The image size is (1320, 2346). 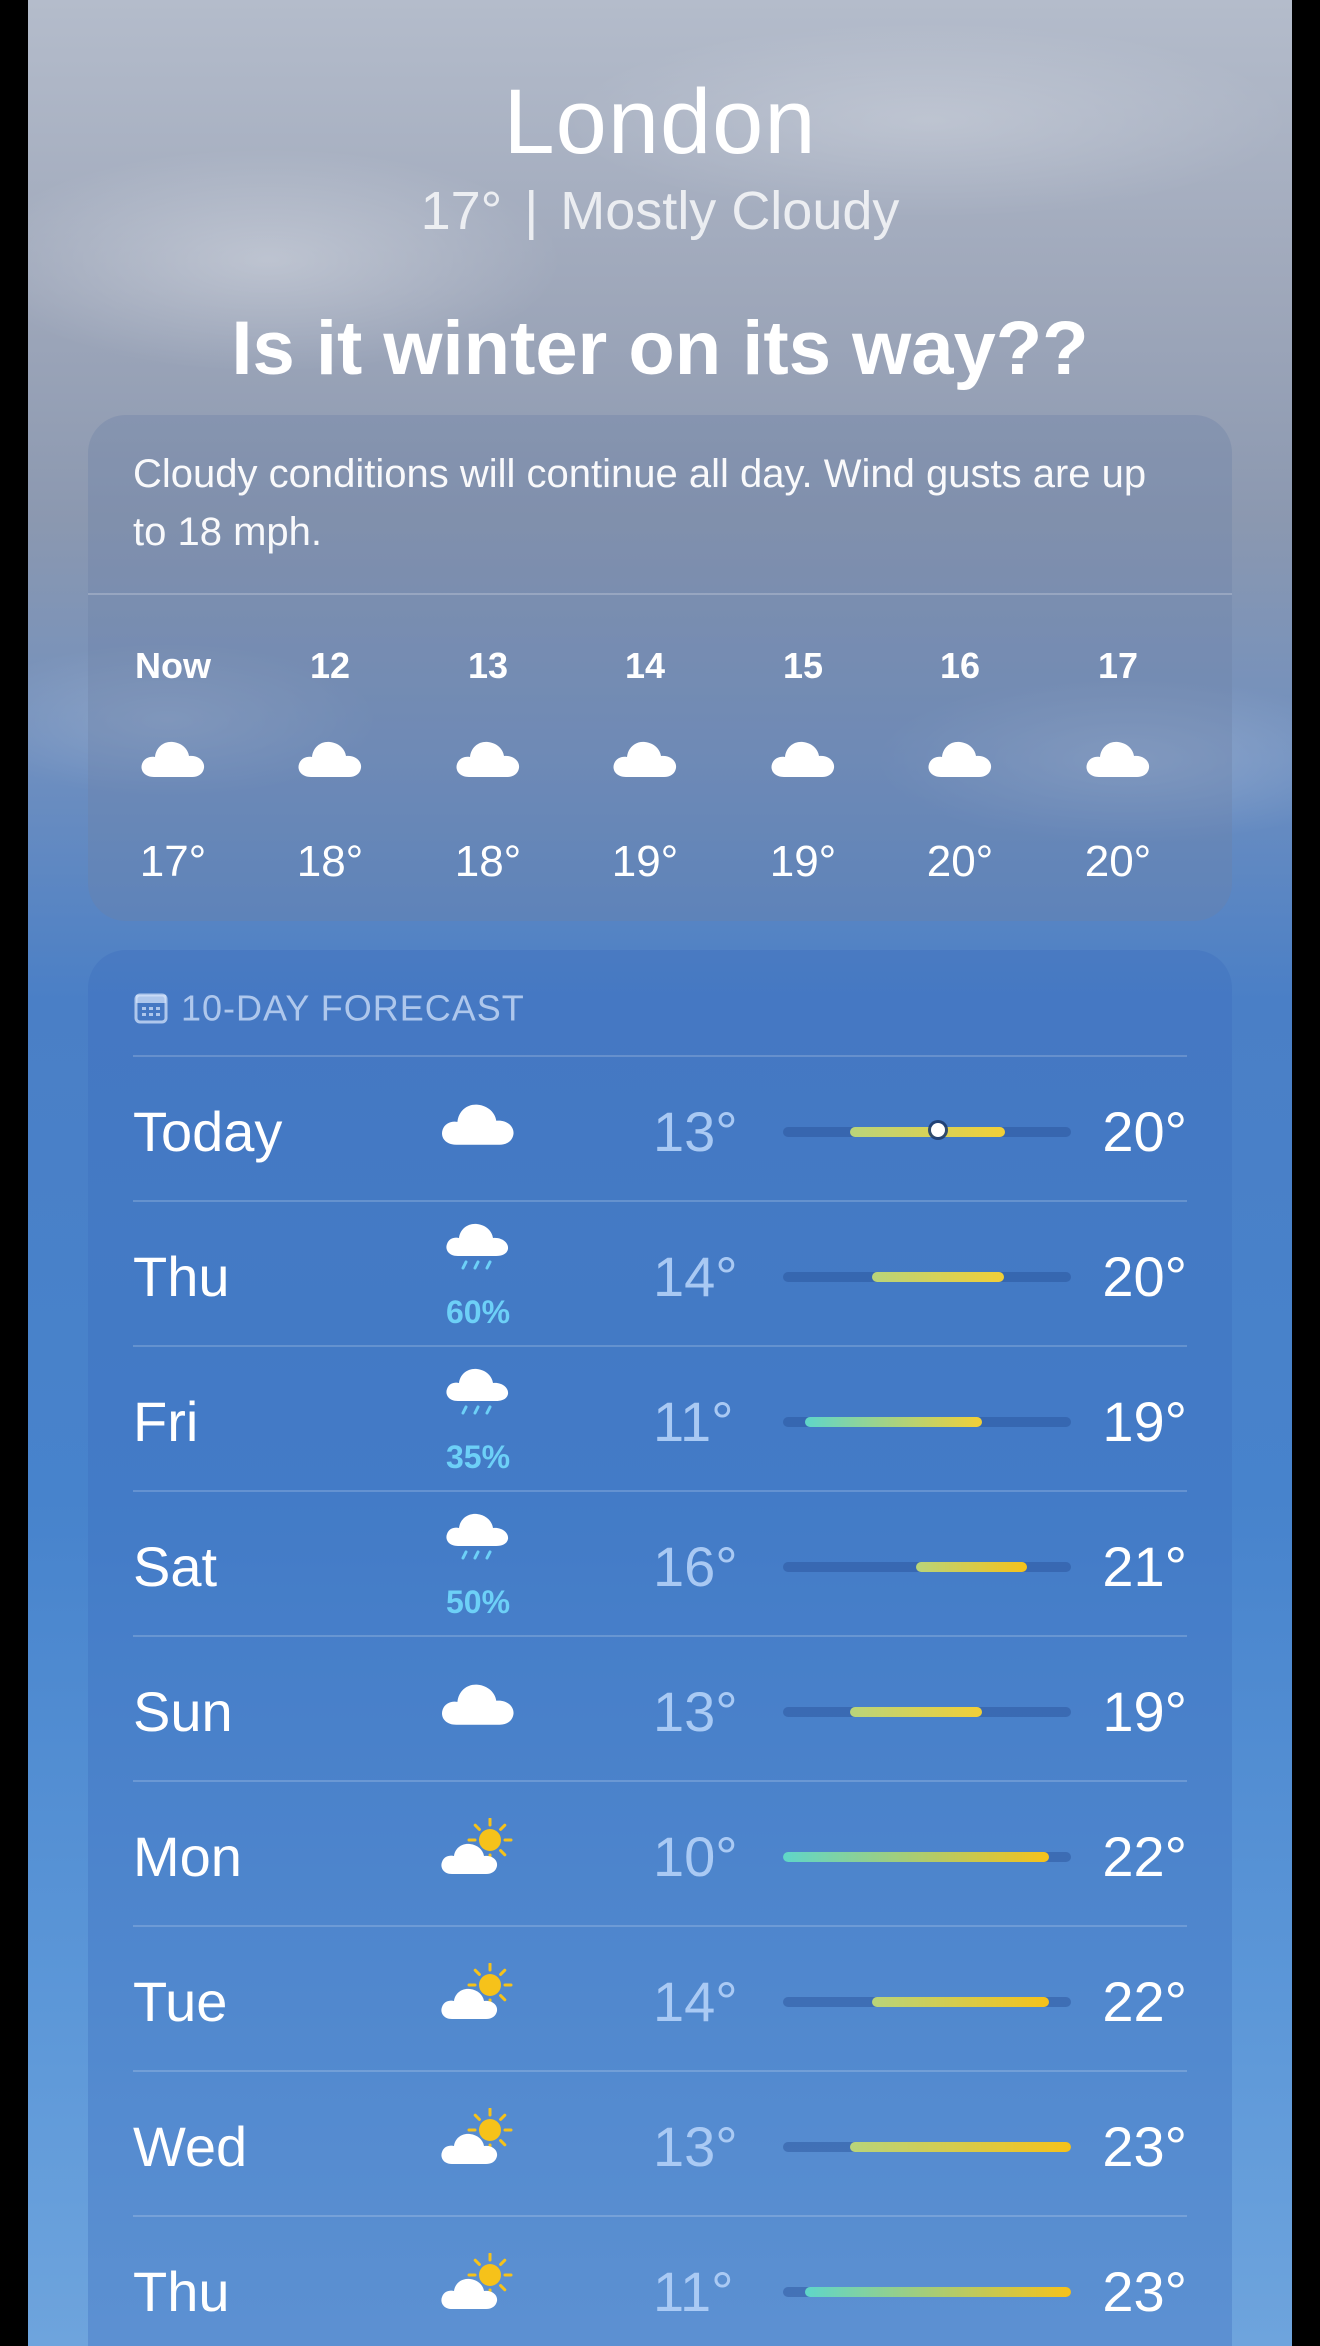 I want to click on forecast-row: Today 13° 20°, so click(x=660, y=1128).